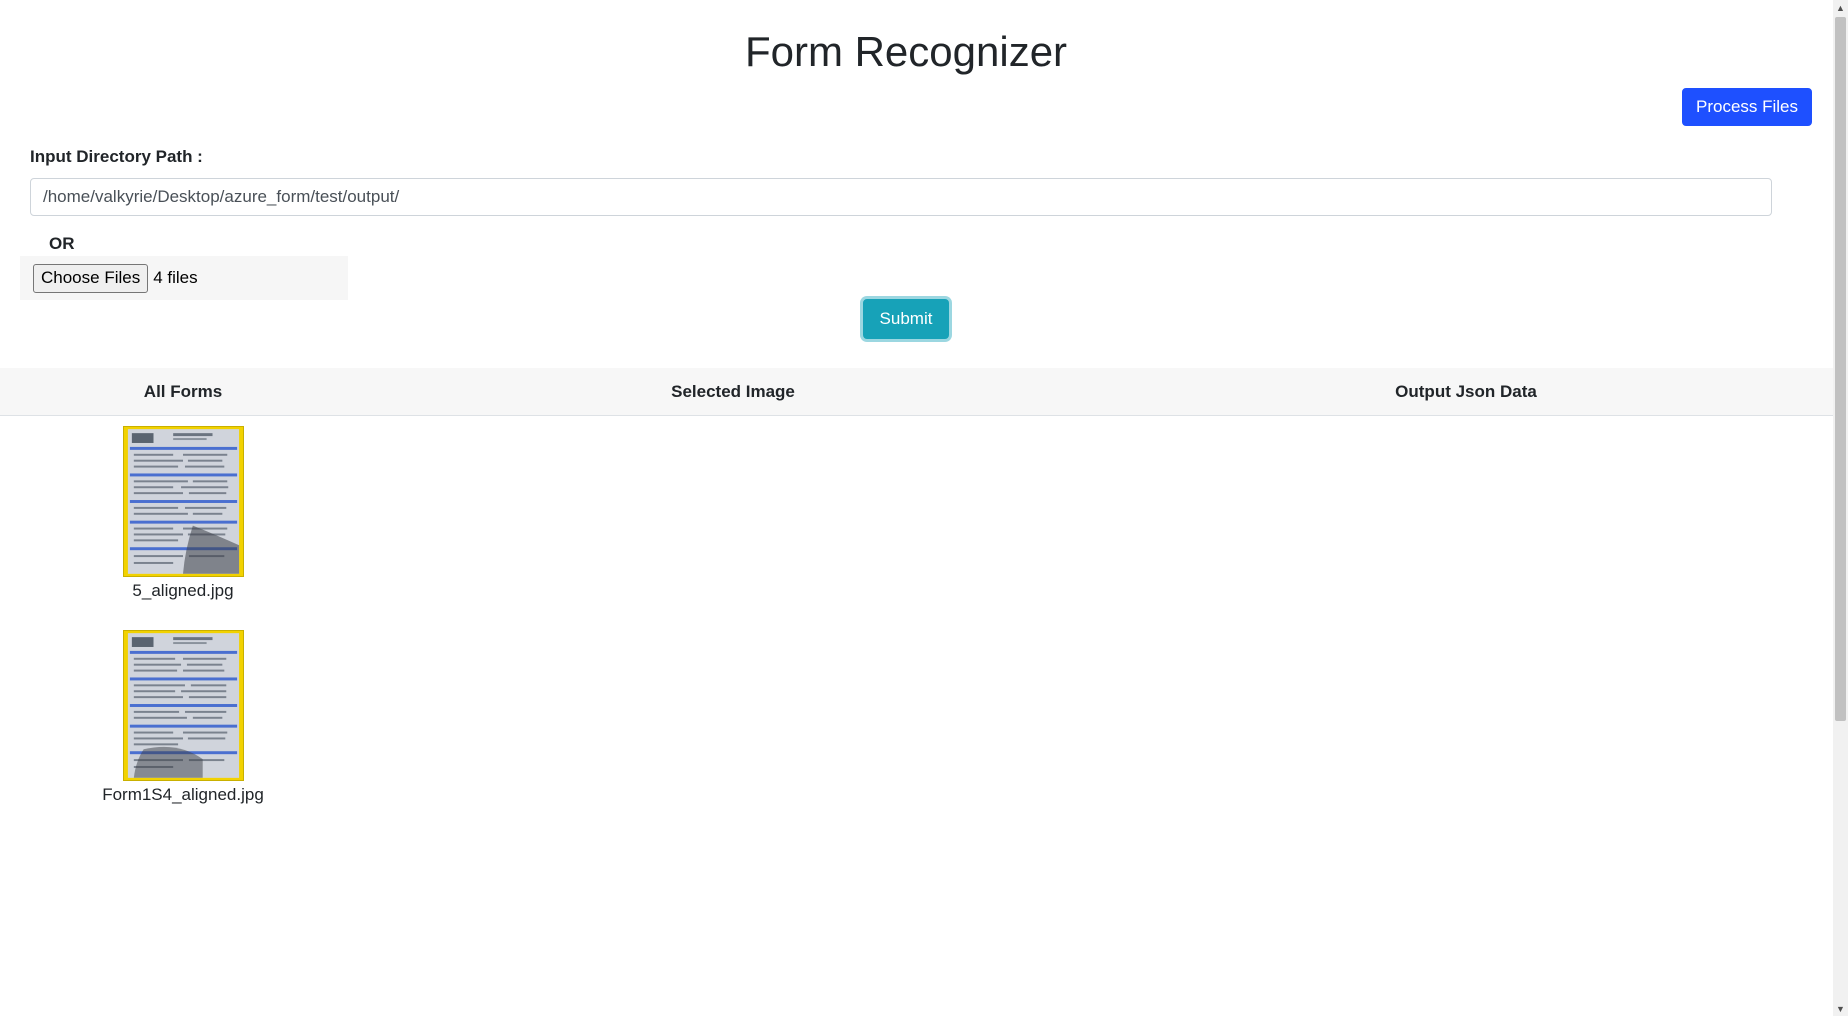  What do you see at coordinates (175, 277) in the screenshot?
I see `files-selected-count: 4 files` at bounding box center [175, 277].